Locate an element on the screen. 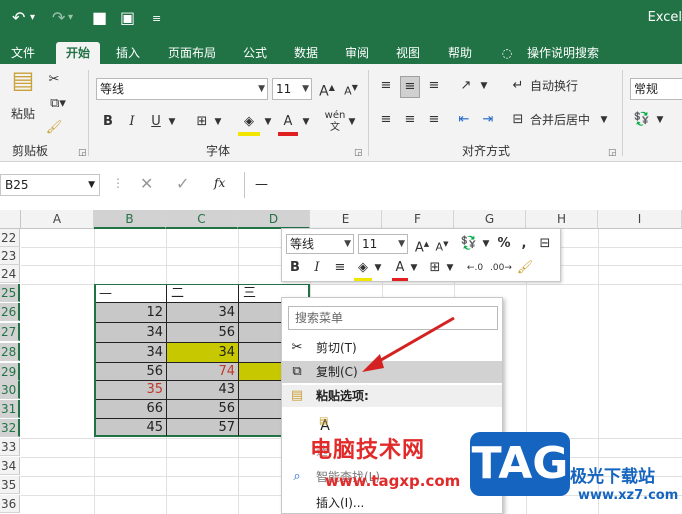 This screenshot has height=514, width=682. alignment-launcher-icon: ◲ is located at coordinates (612, 153).